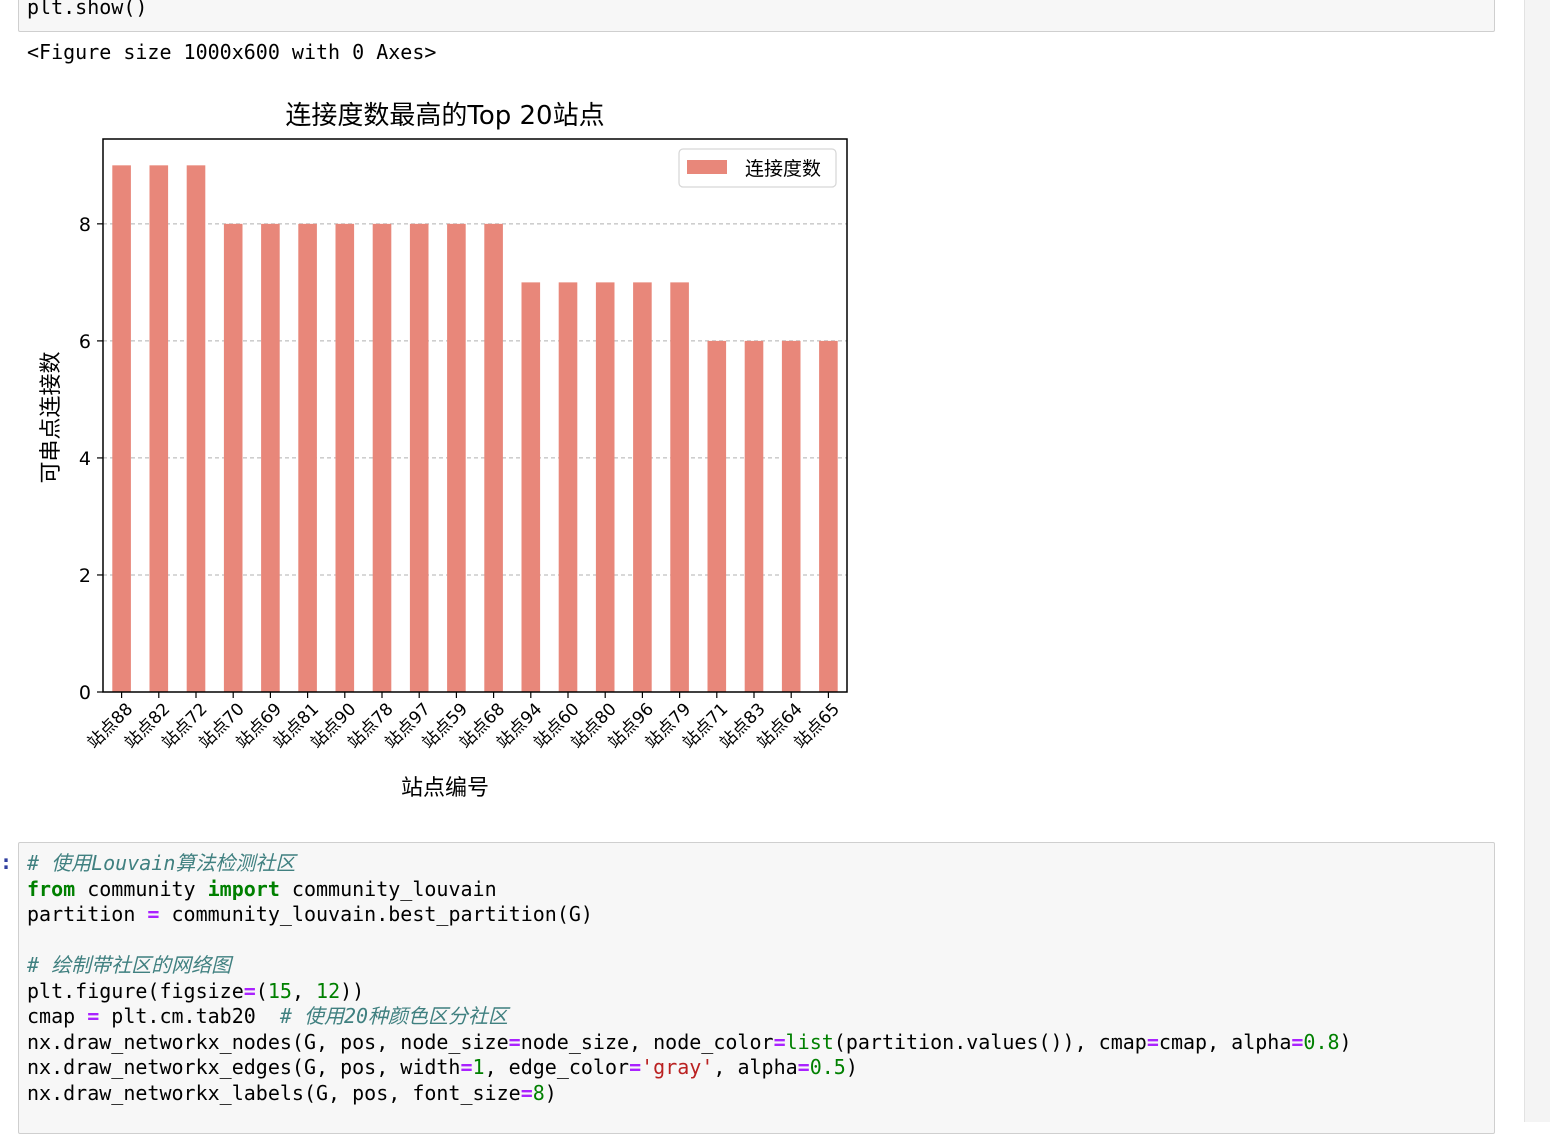  I want to click on code-token: plt.figure(figsize, so click(135, 990).